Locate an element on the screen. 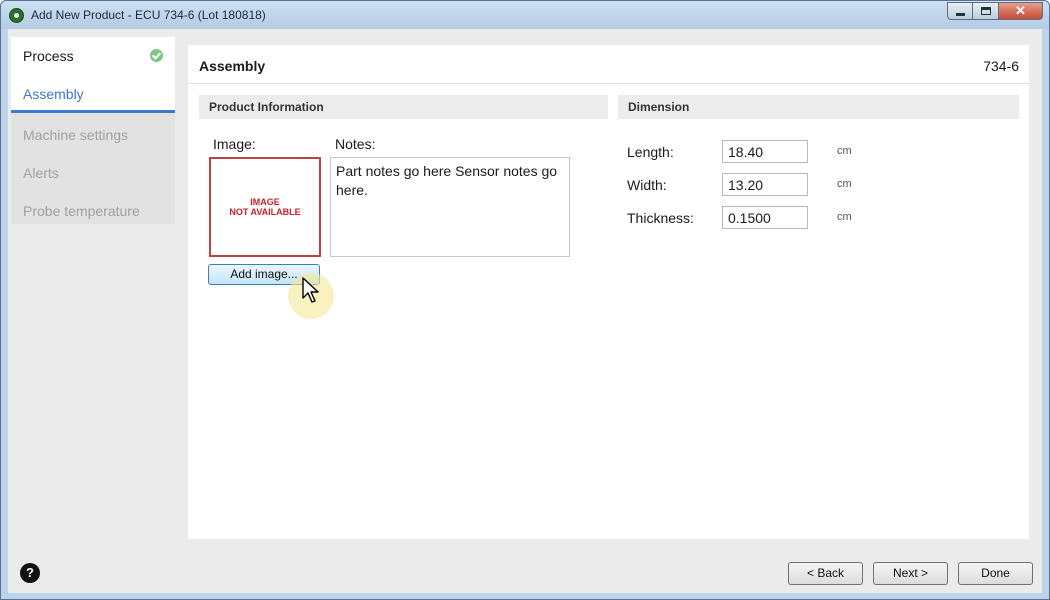 Image resolution: width=1050 pixels, height=600 pixels. product-code: 734-6 is located at coordinates (1001, 66).